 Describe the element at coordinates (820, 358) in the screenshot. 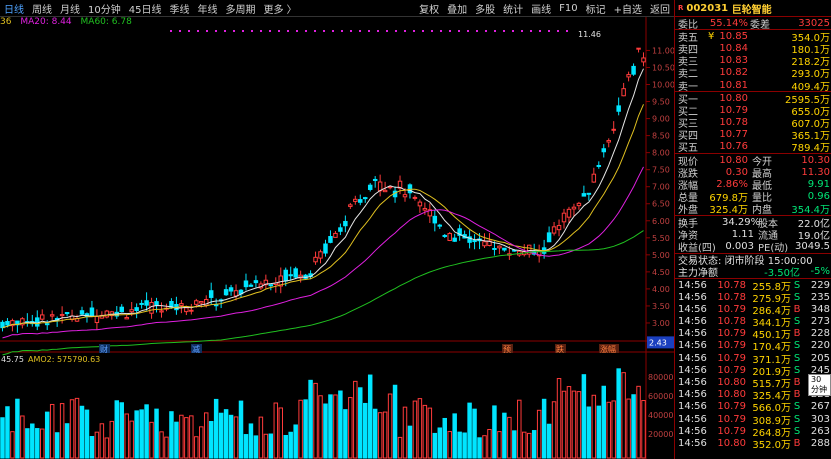

I see `tick-count: 205` at that location.